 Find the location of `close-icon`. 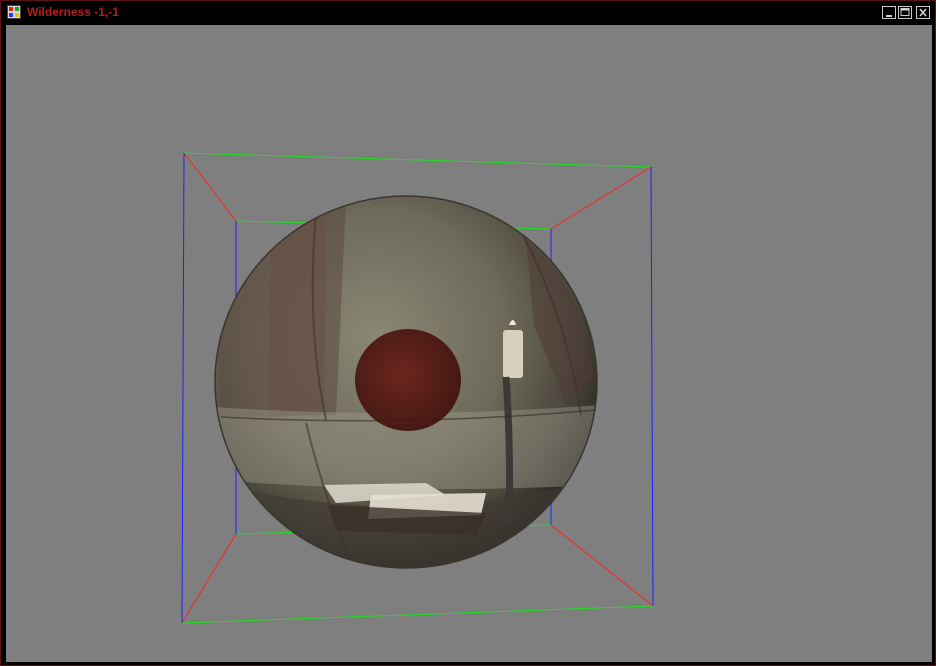

close-icon is located at coordinates (923, 12).